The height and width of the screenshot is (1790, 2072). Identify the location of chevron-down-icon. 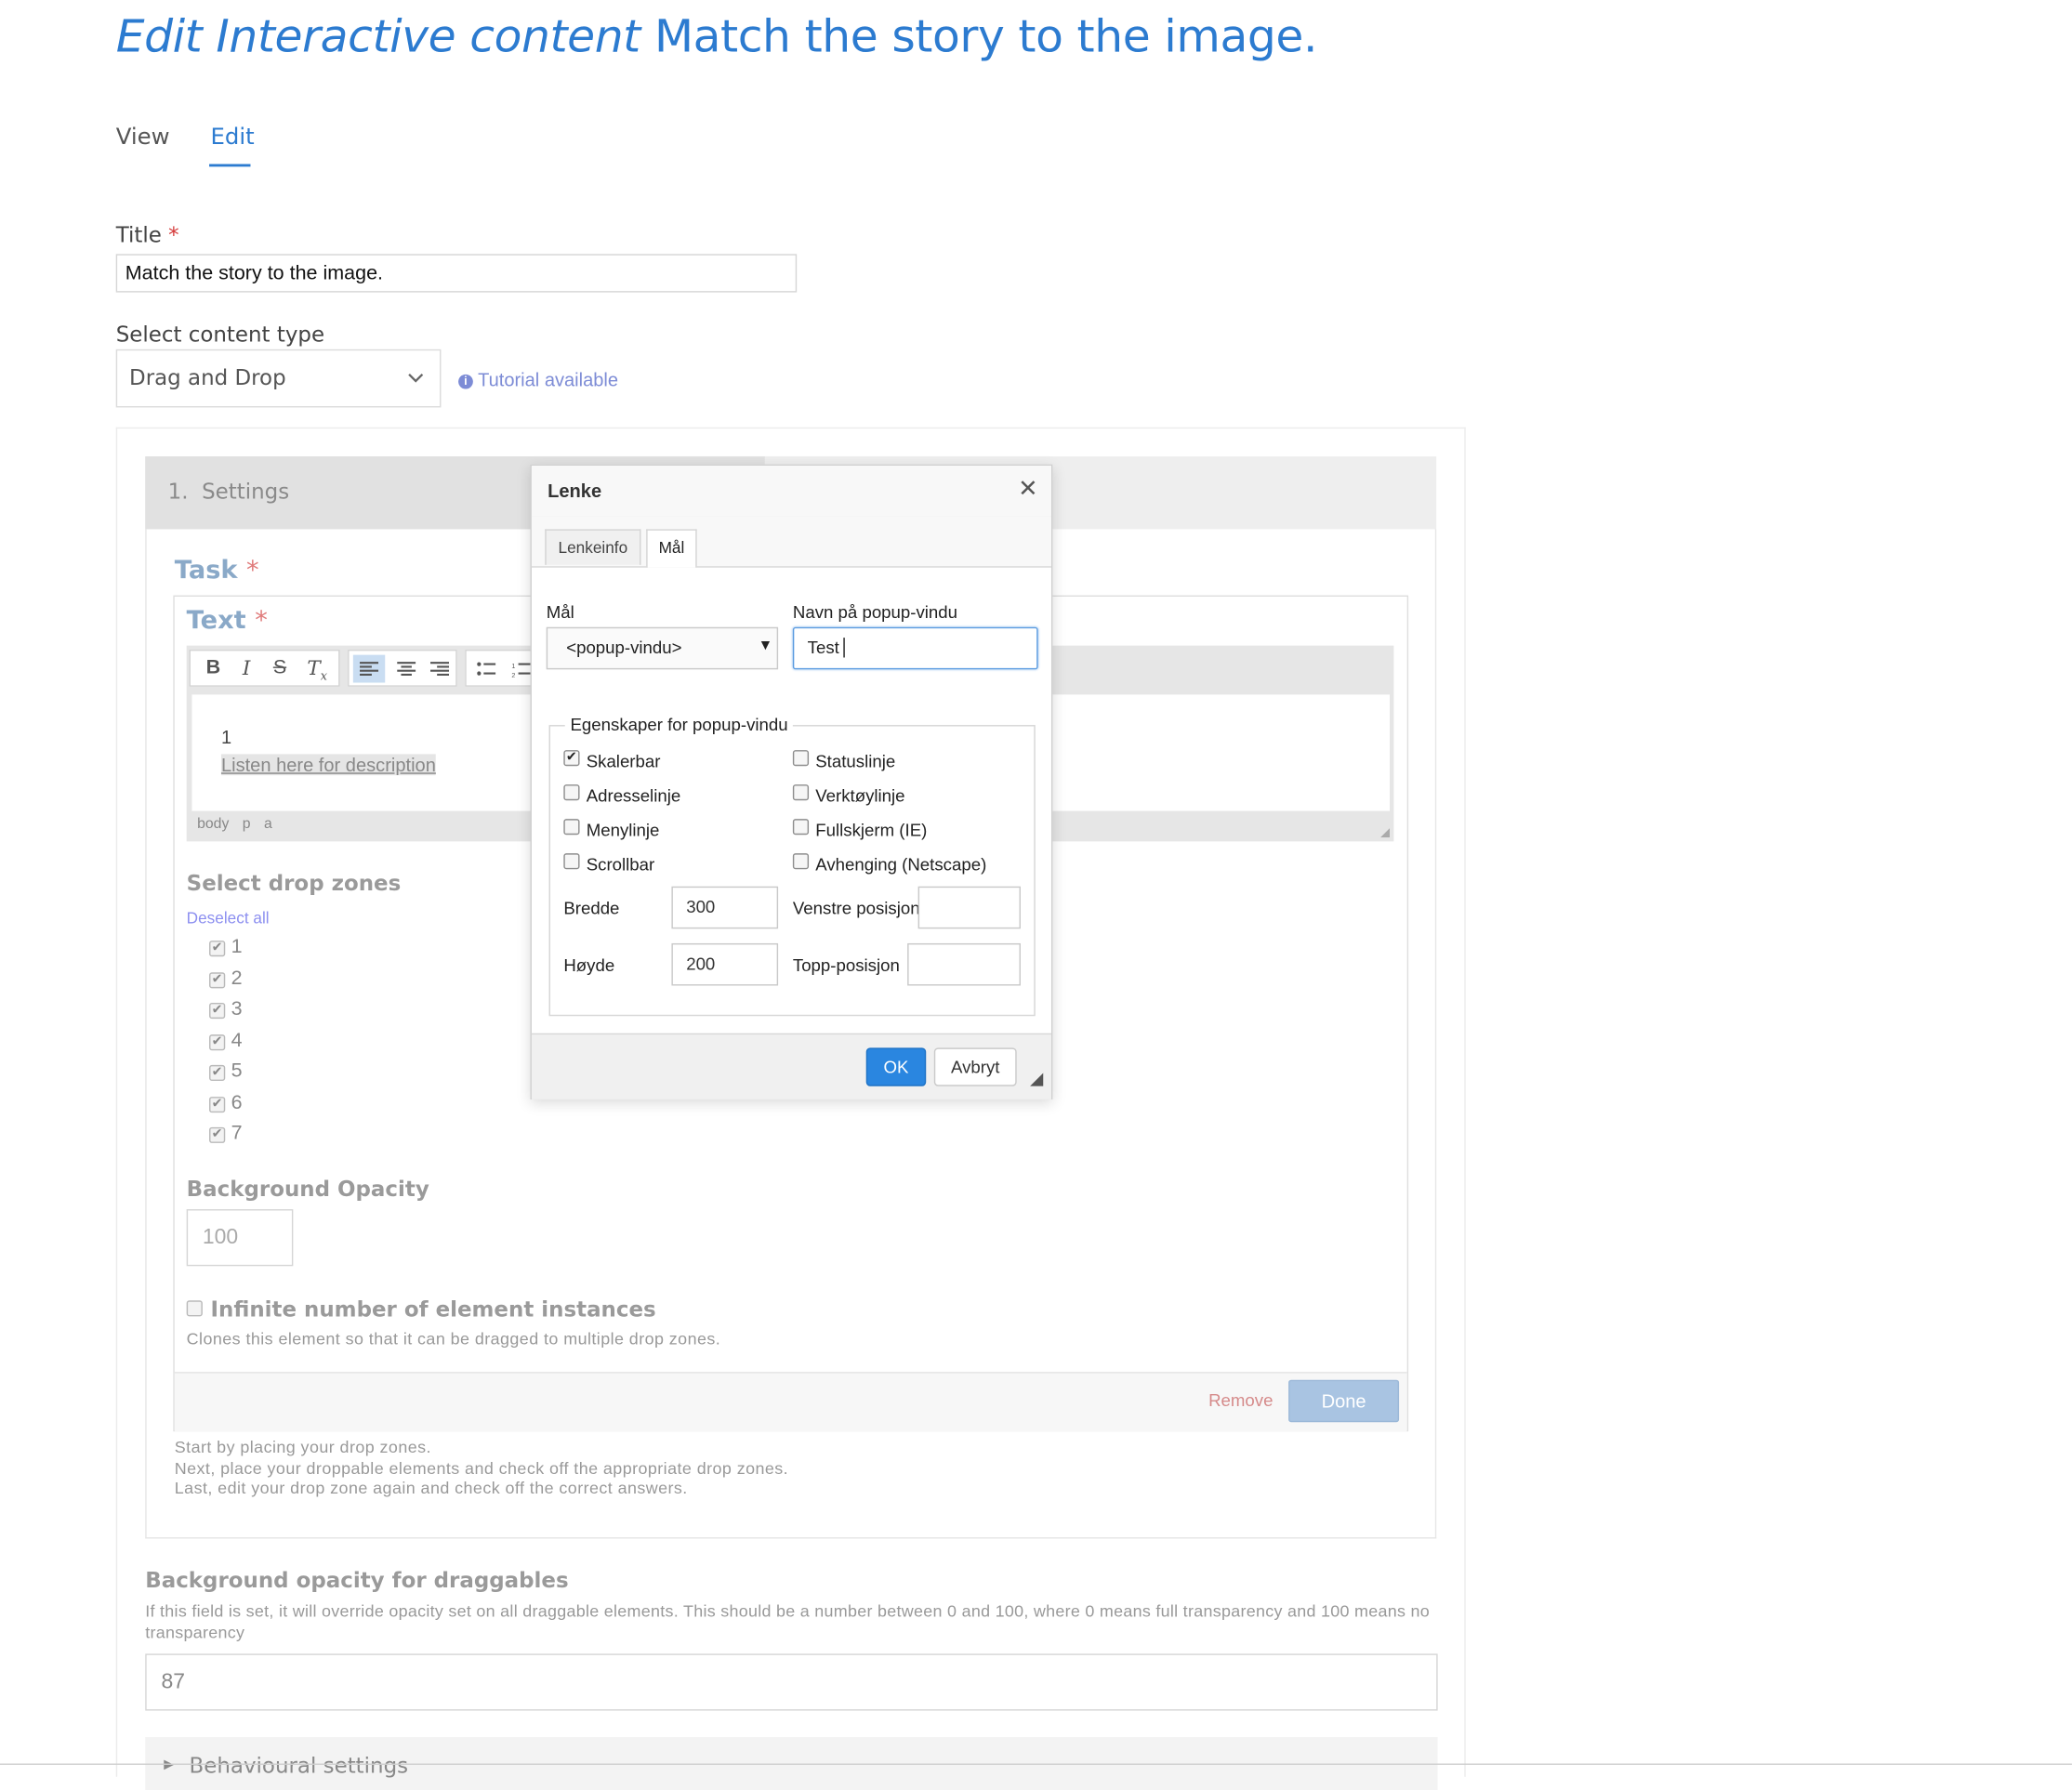
(416, 378).